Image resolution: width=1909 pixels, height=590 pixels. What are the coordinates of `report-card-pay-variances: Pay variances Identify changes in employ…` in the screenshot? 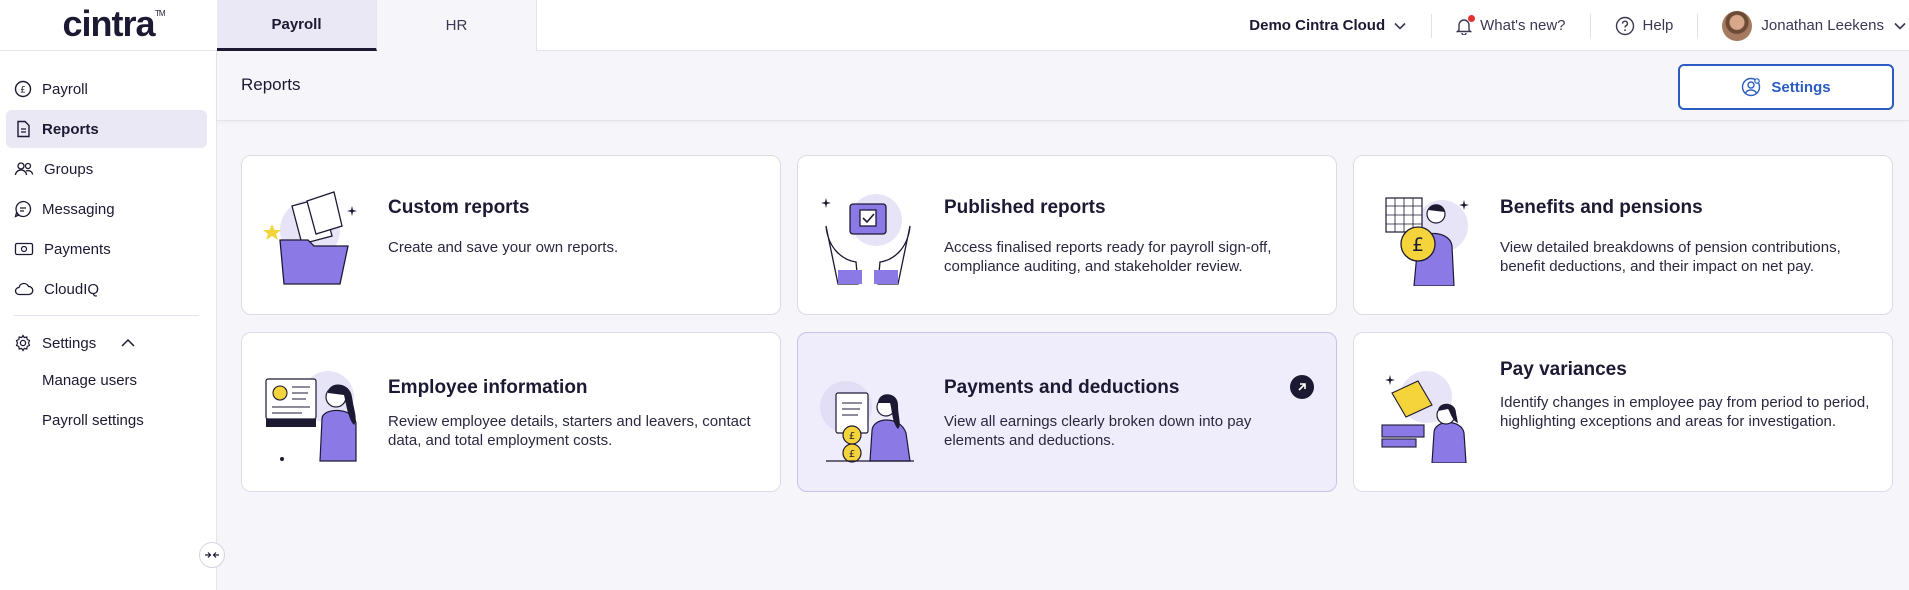 It's located at (1623, 412).